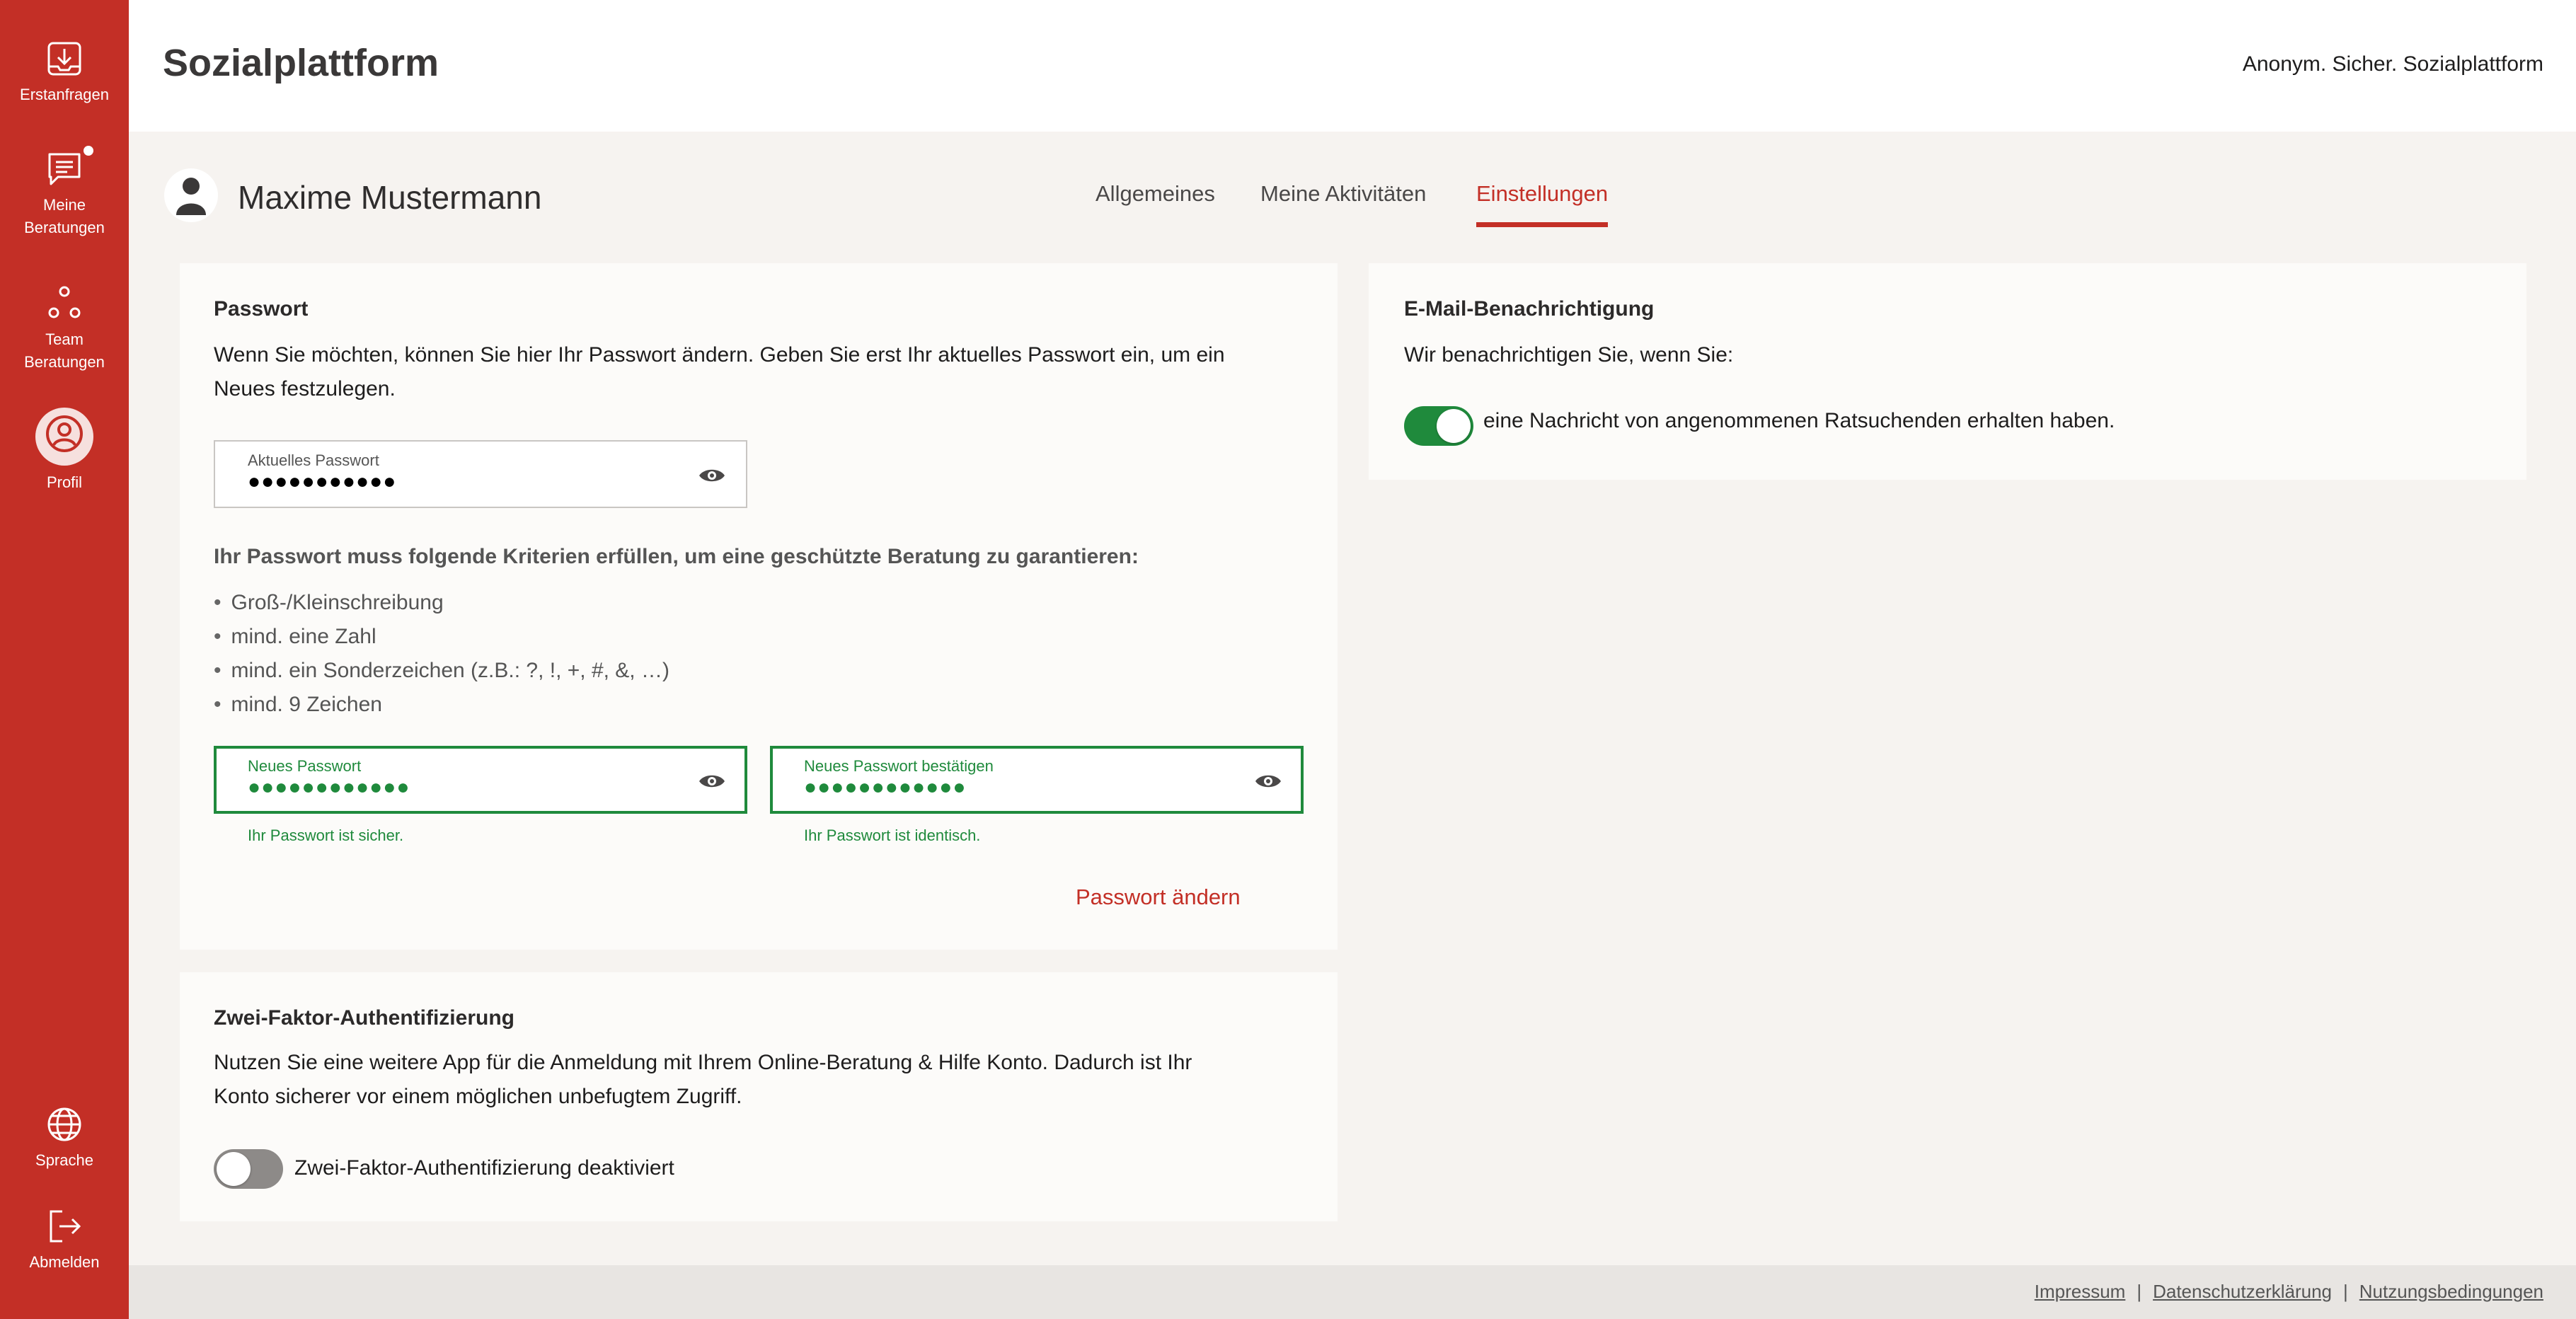  What do you see at coordinates (262, 309) in the screenshot?
I see `password-card-title: Passwort` at bounding box center [262, 309].